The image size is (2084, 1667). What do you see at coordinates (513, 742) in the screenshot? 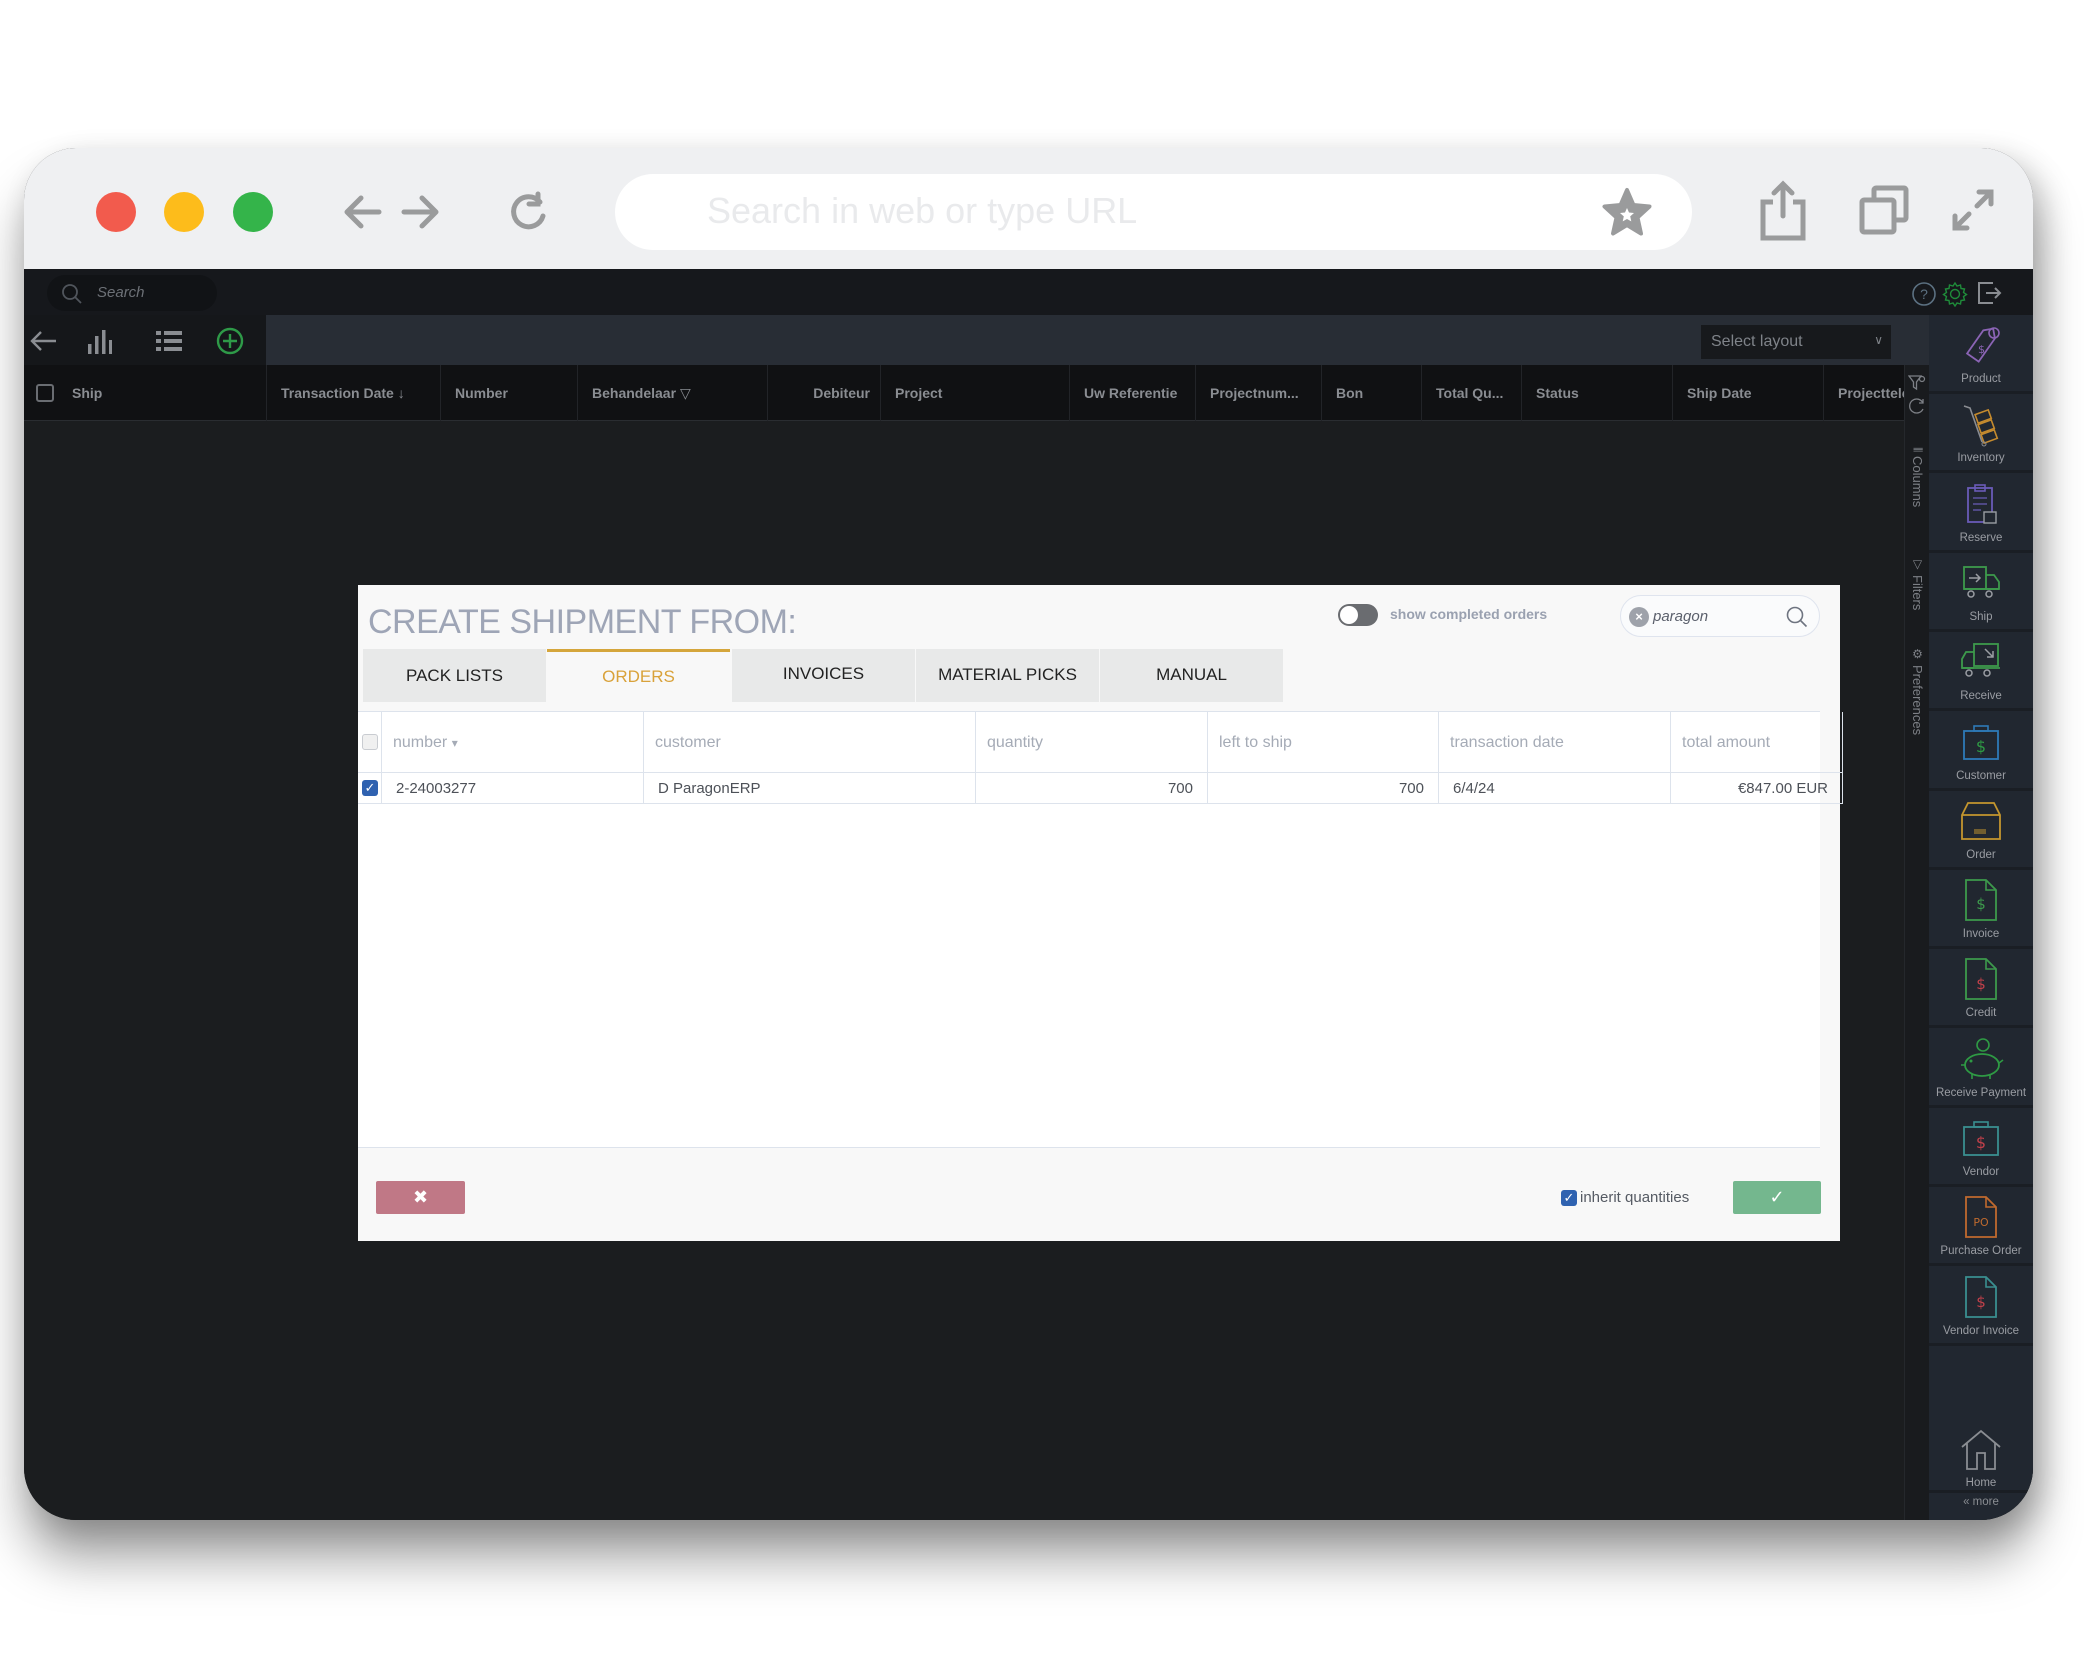
I see `column-header-number: number ▾` at bounding box center [513, 742].